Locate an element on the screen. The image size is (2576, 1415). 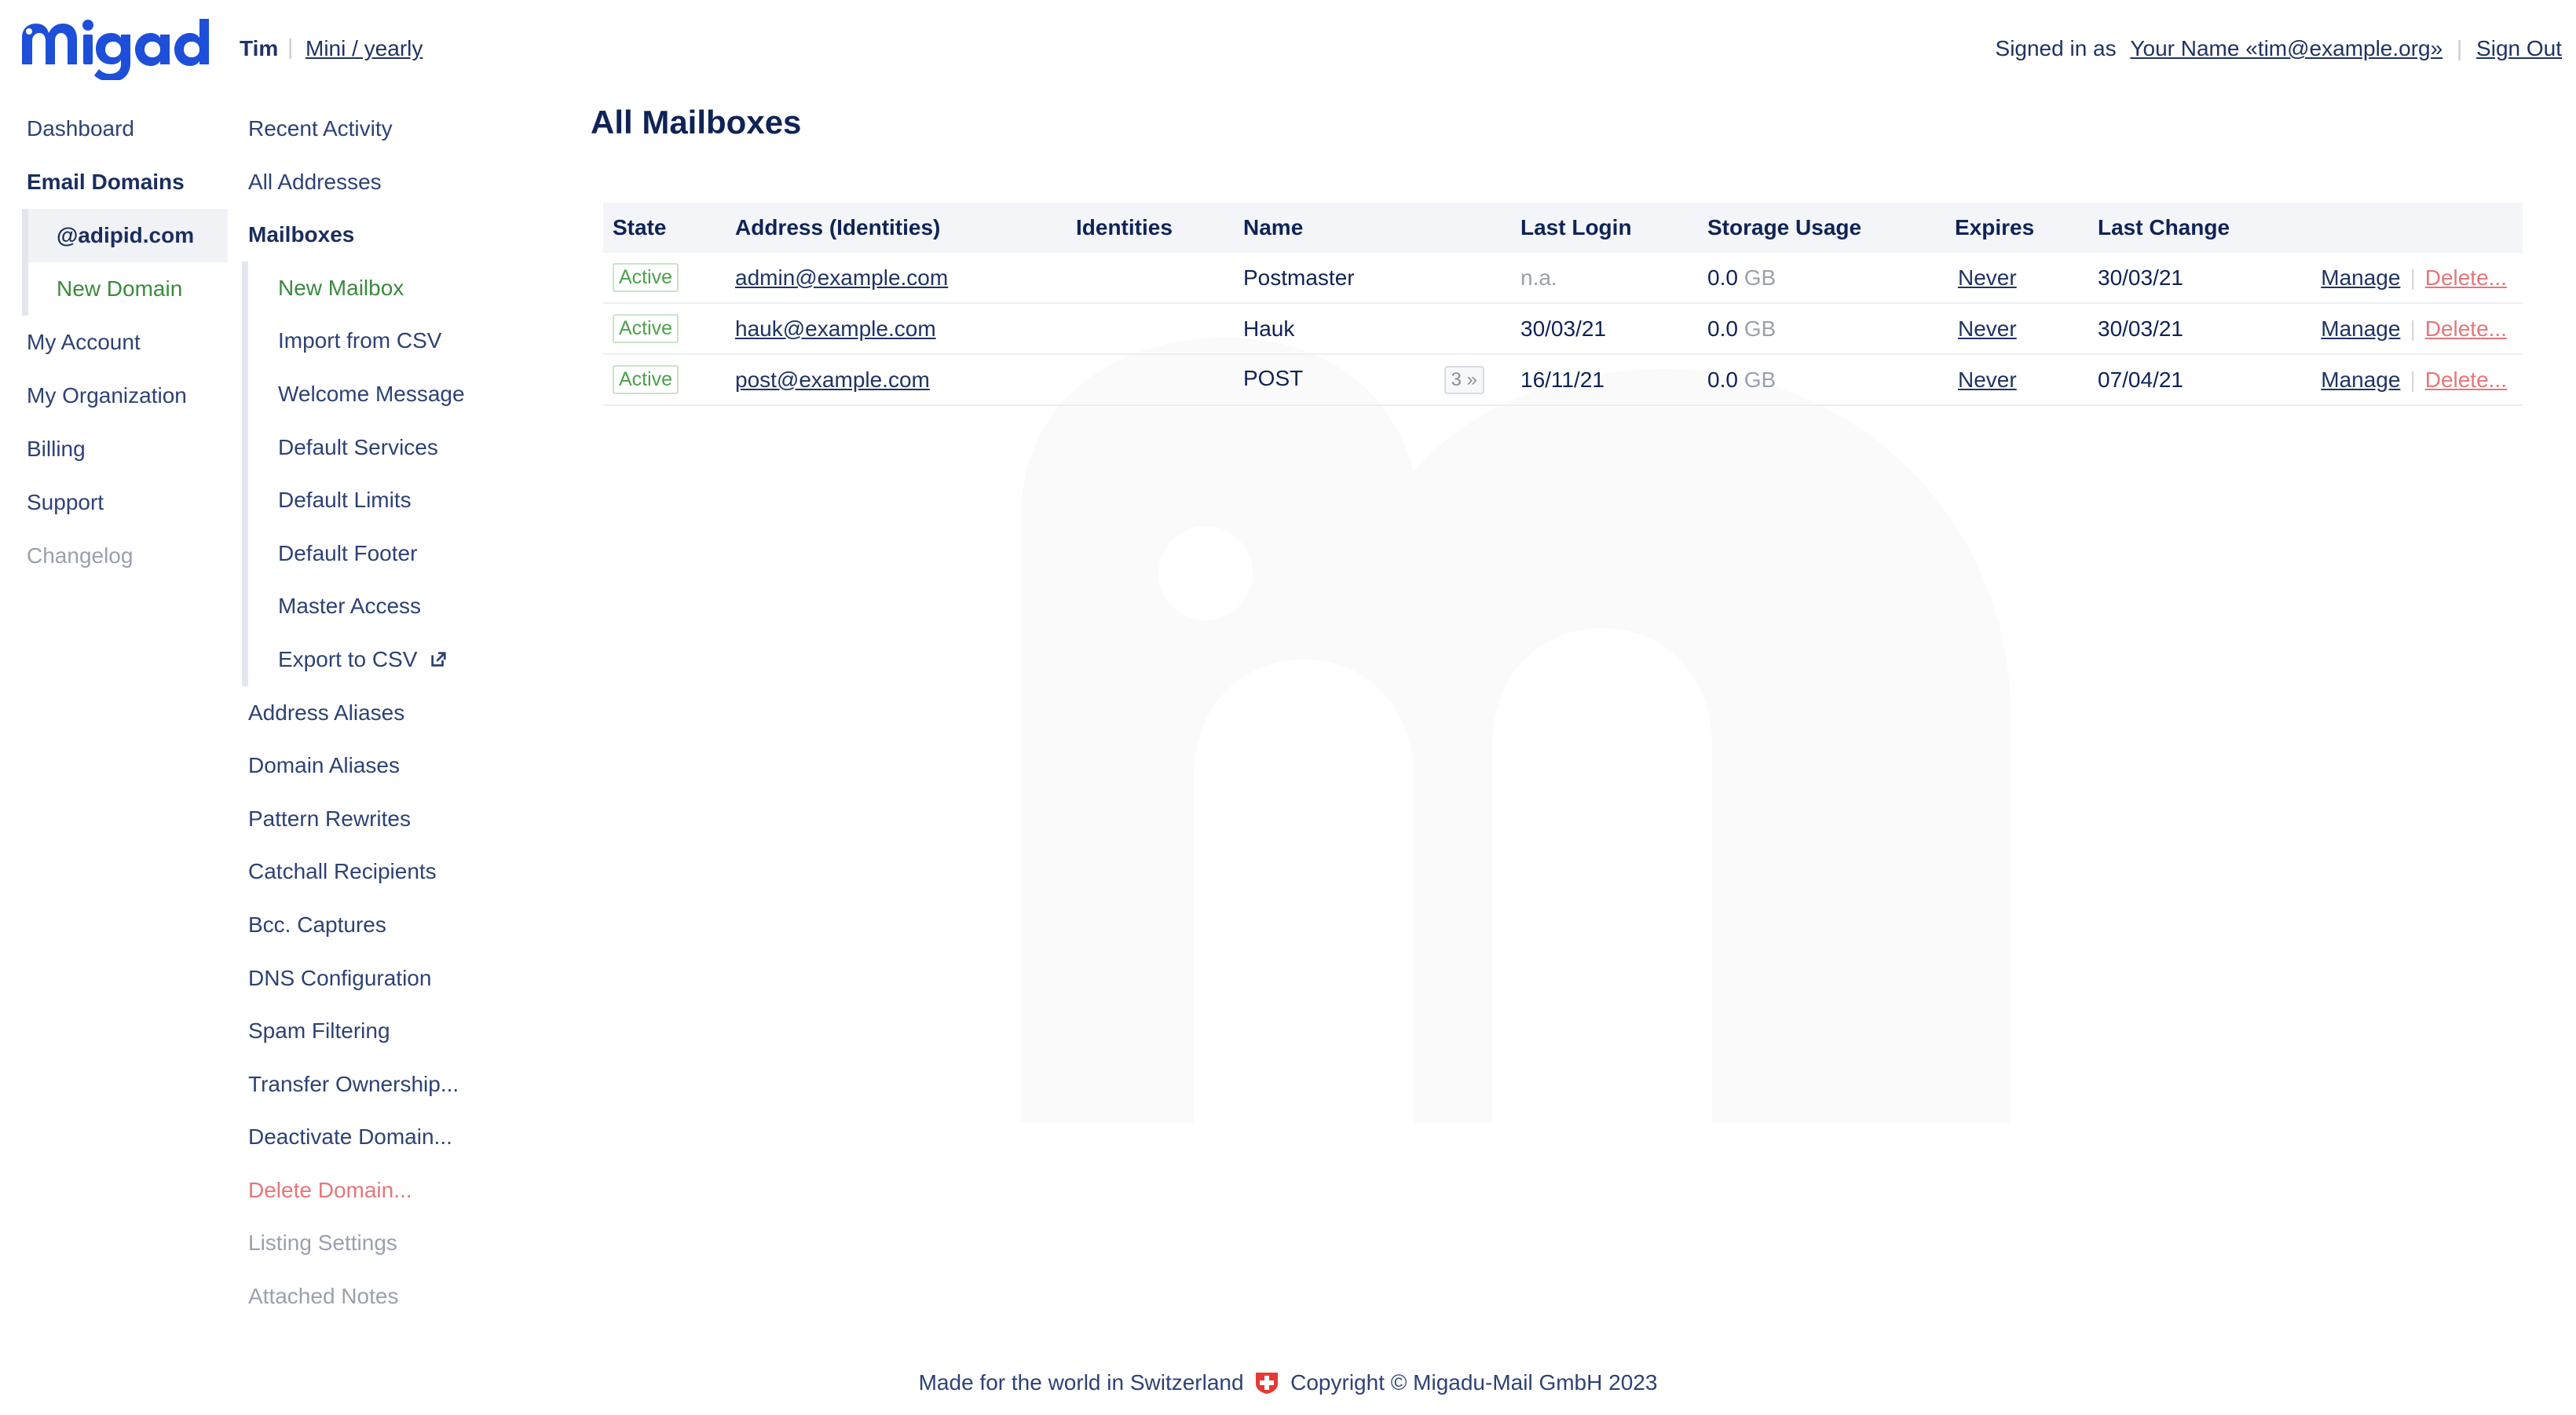
nav-export-csv: Export to CSV is located at coordinates (402, 659).